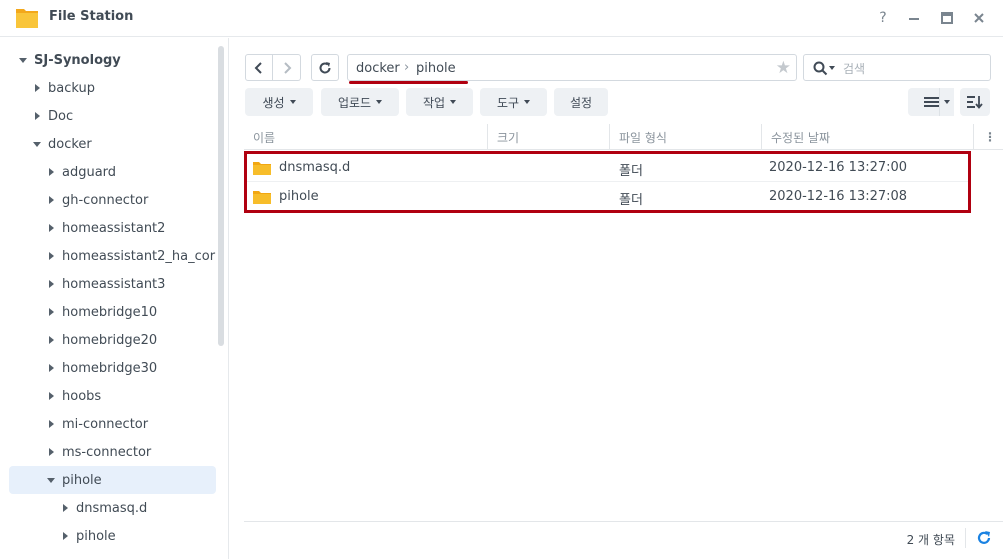 Image resolution: width=1003 pixels, height=559 pixels. I want to click on tree-root: SJ-Synology, so click(118, 60).